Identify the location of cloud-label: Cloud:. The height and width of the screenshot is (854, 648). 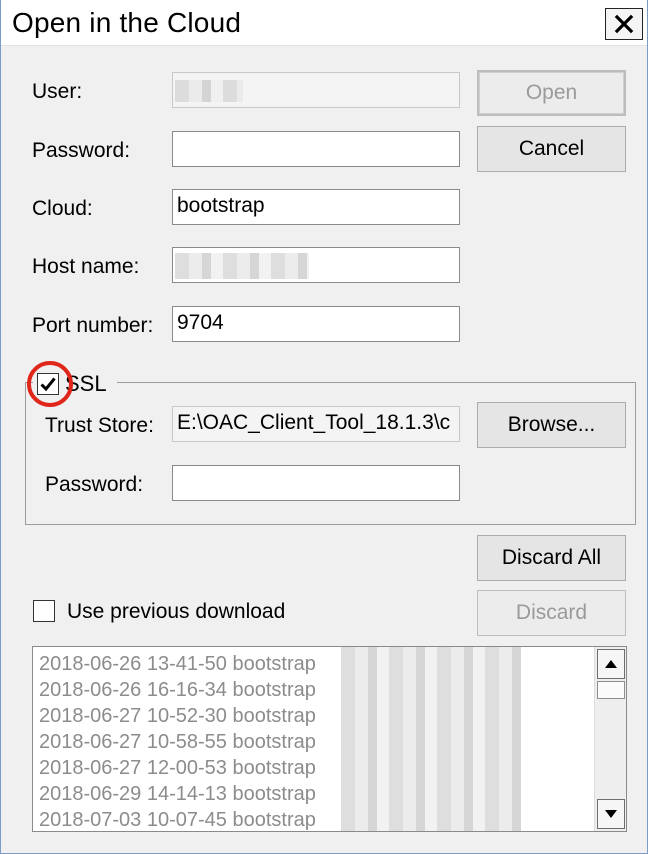
(62, 208).